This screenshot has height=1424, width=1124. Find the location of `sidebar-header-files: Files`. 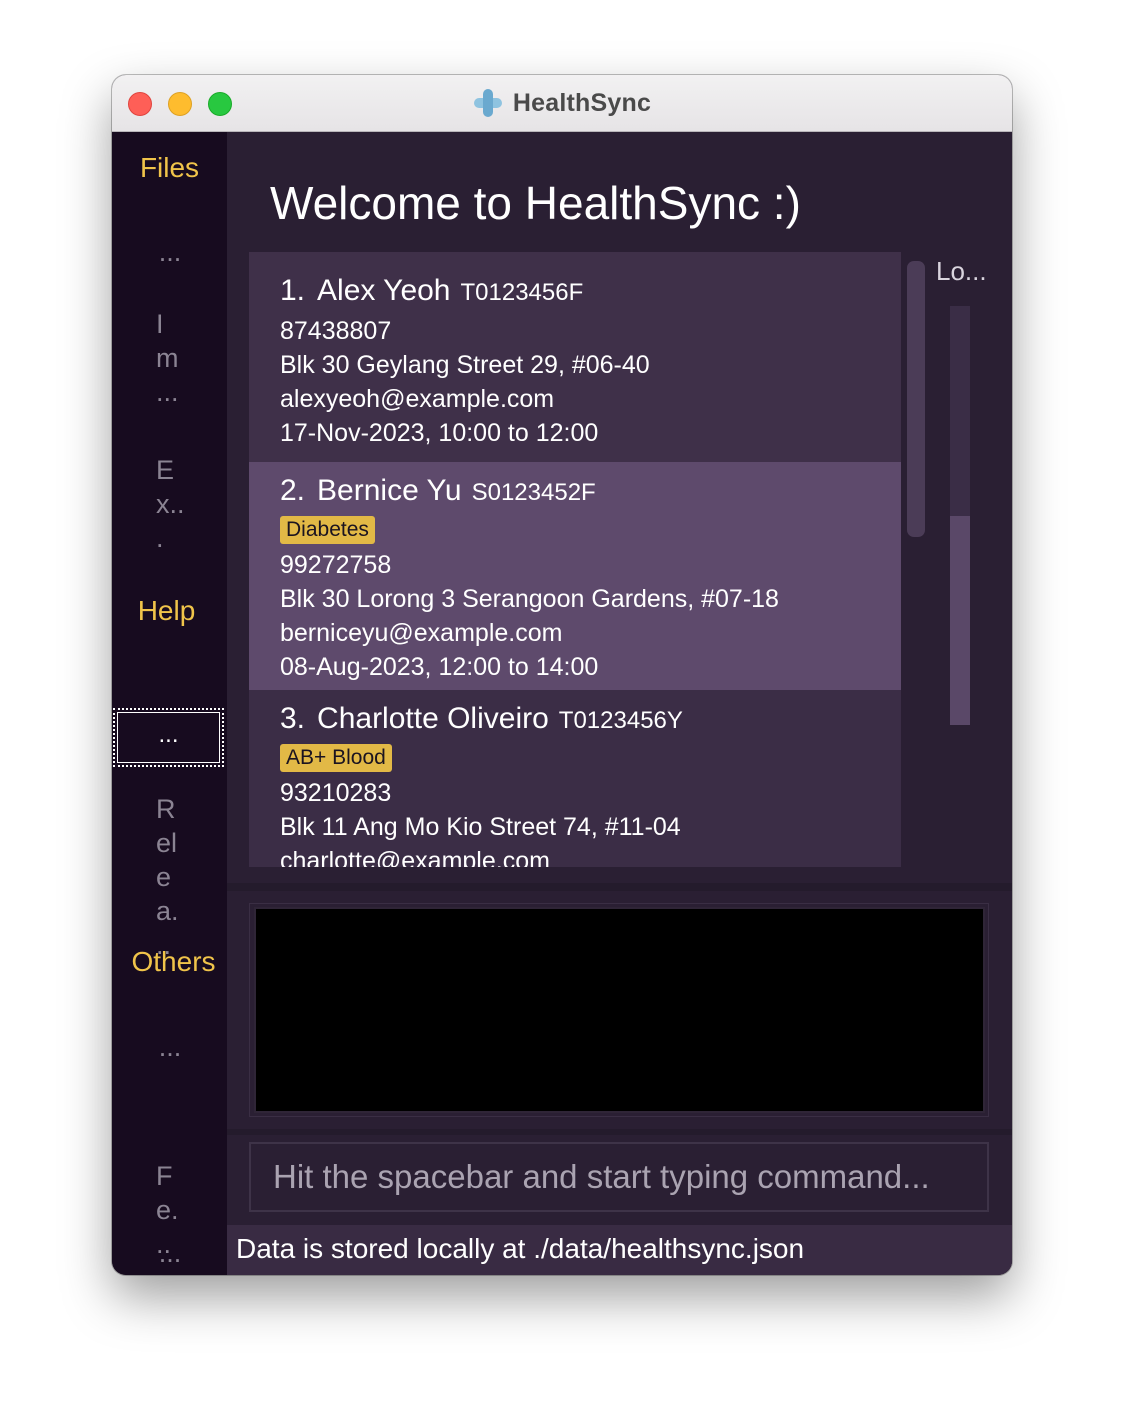

sidebar-header-files: Files is located at coordinates (169, 168).